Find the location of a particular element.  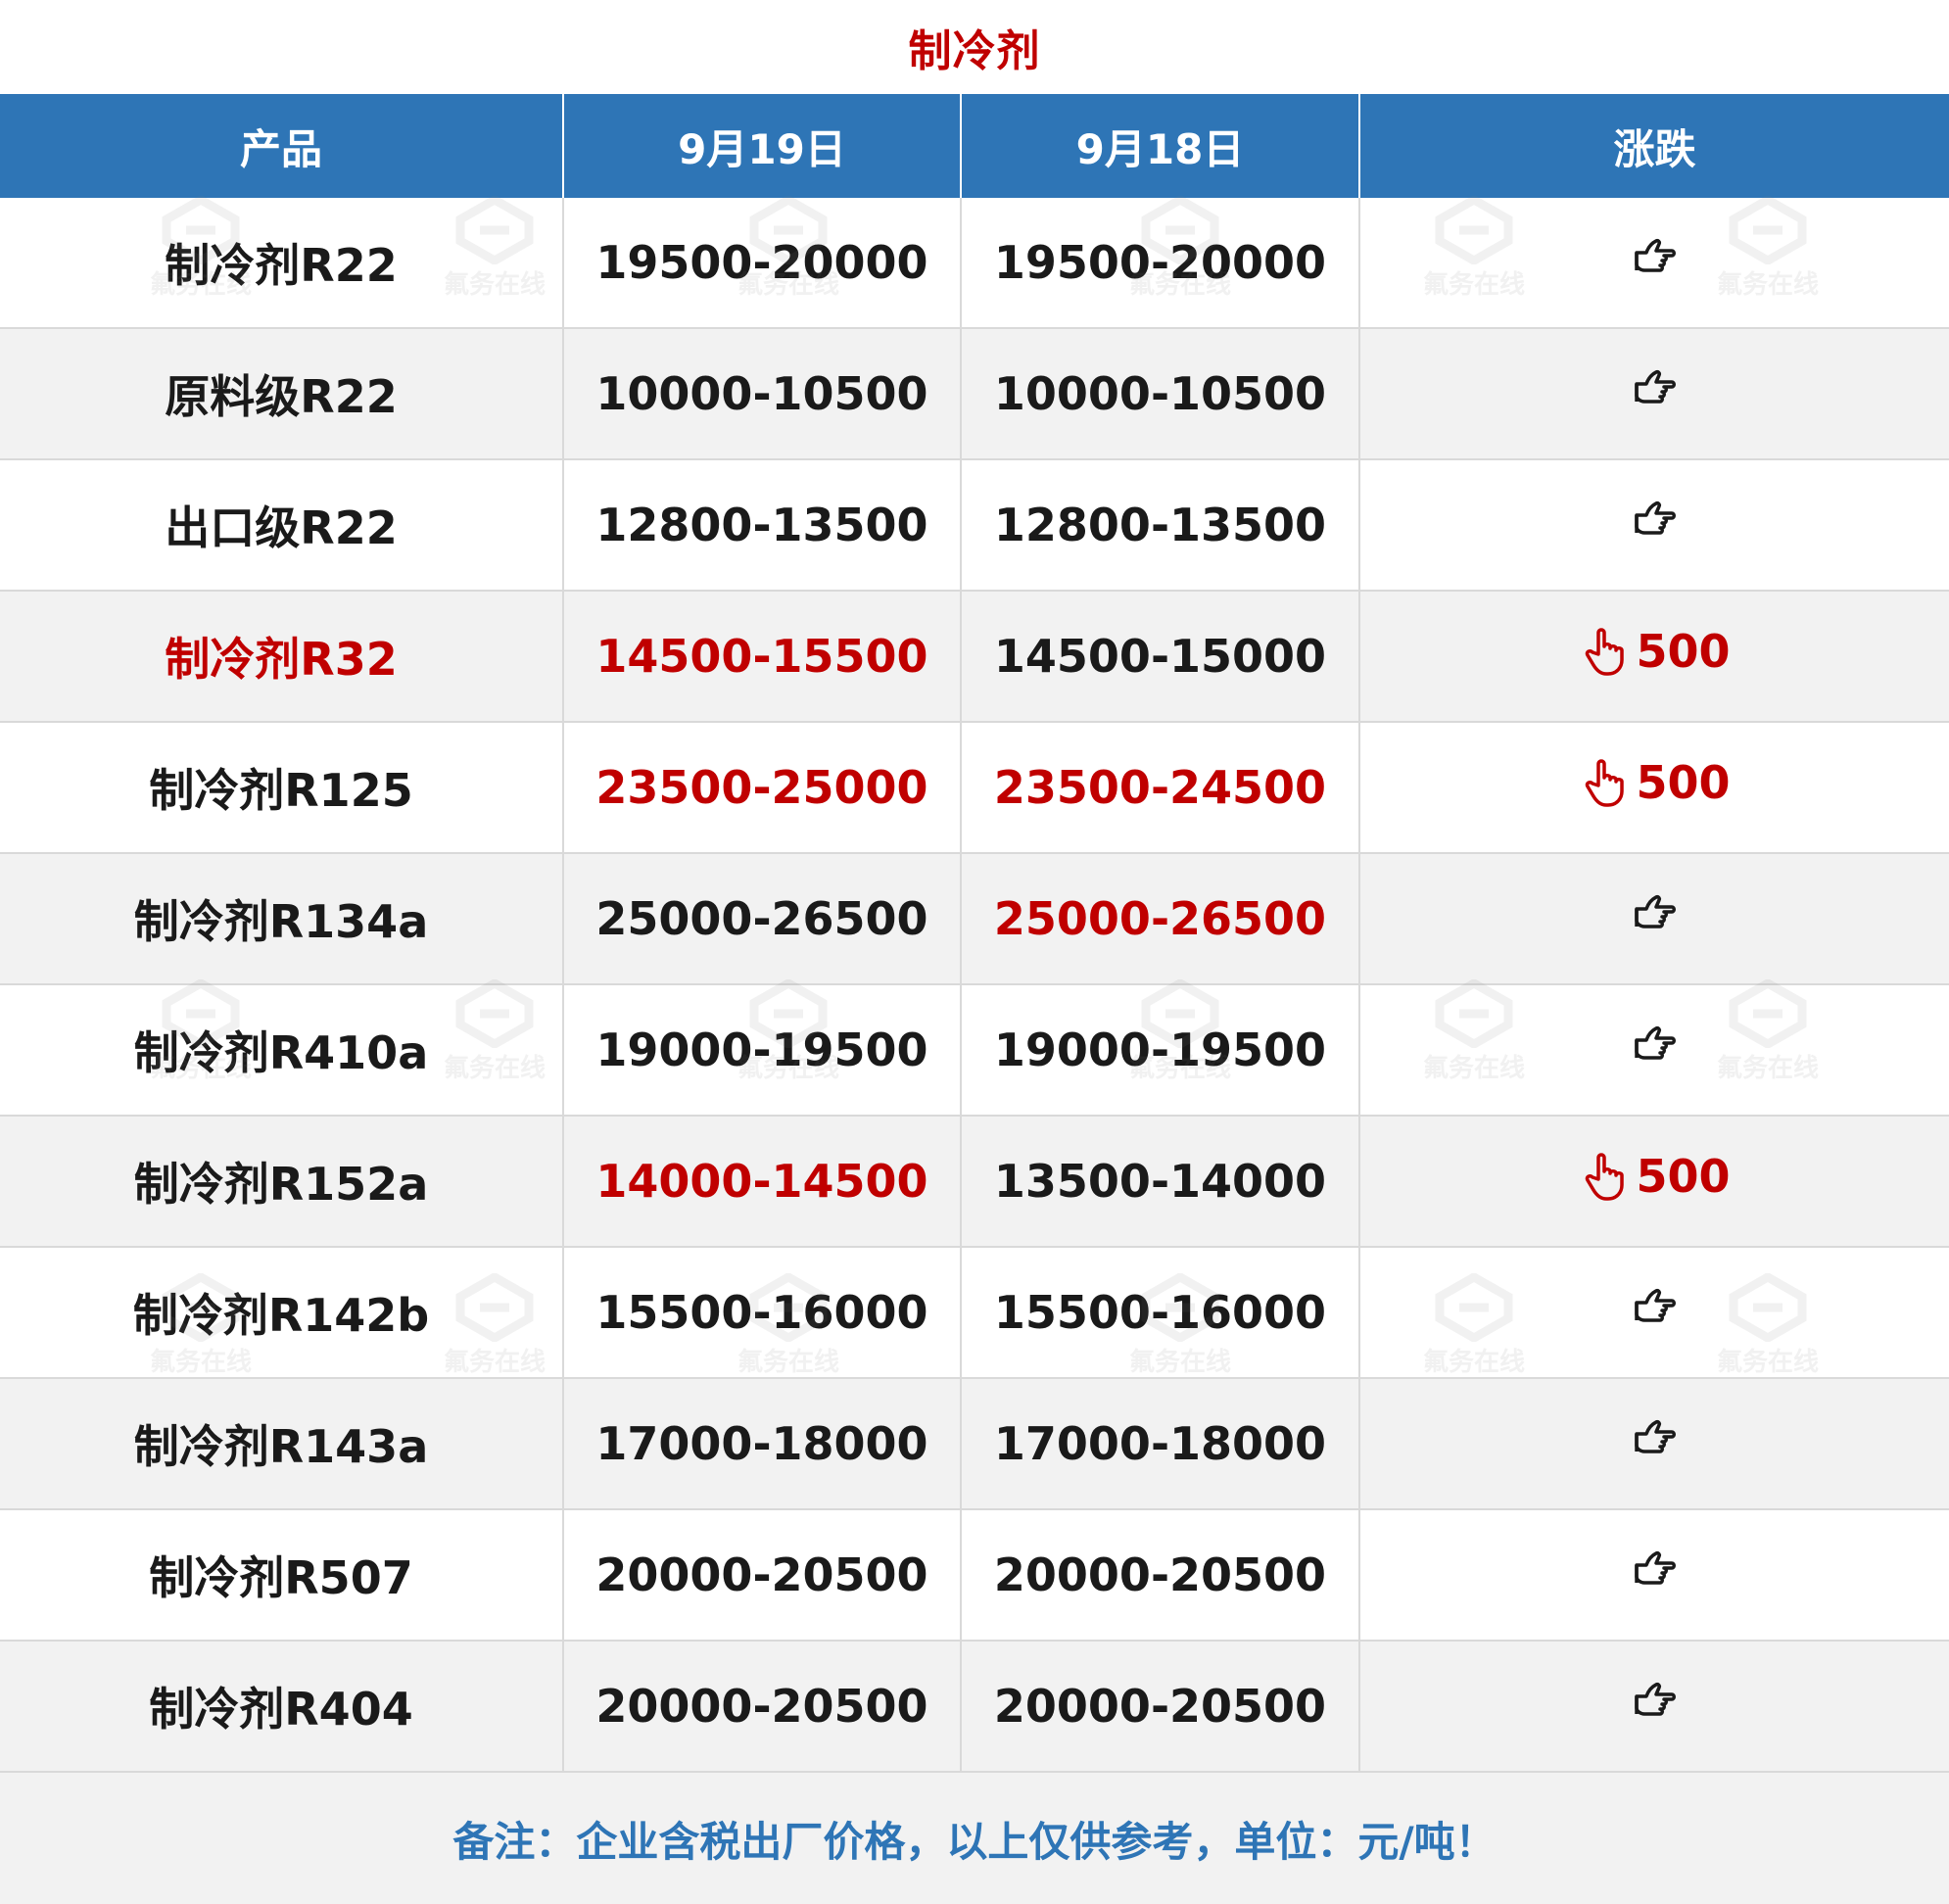

product-cell: 制冷剂R22 is located at coordinates (282, 263).